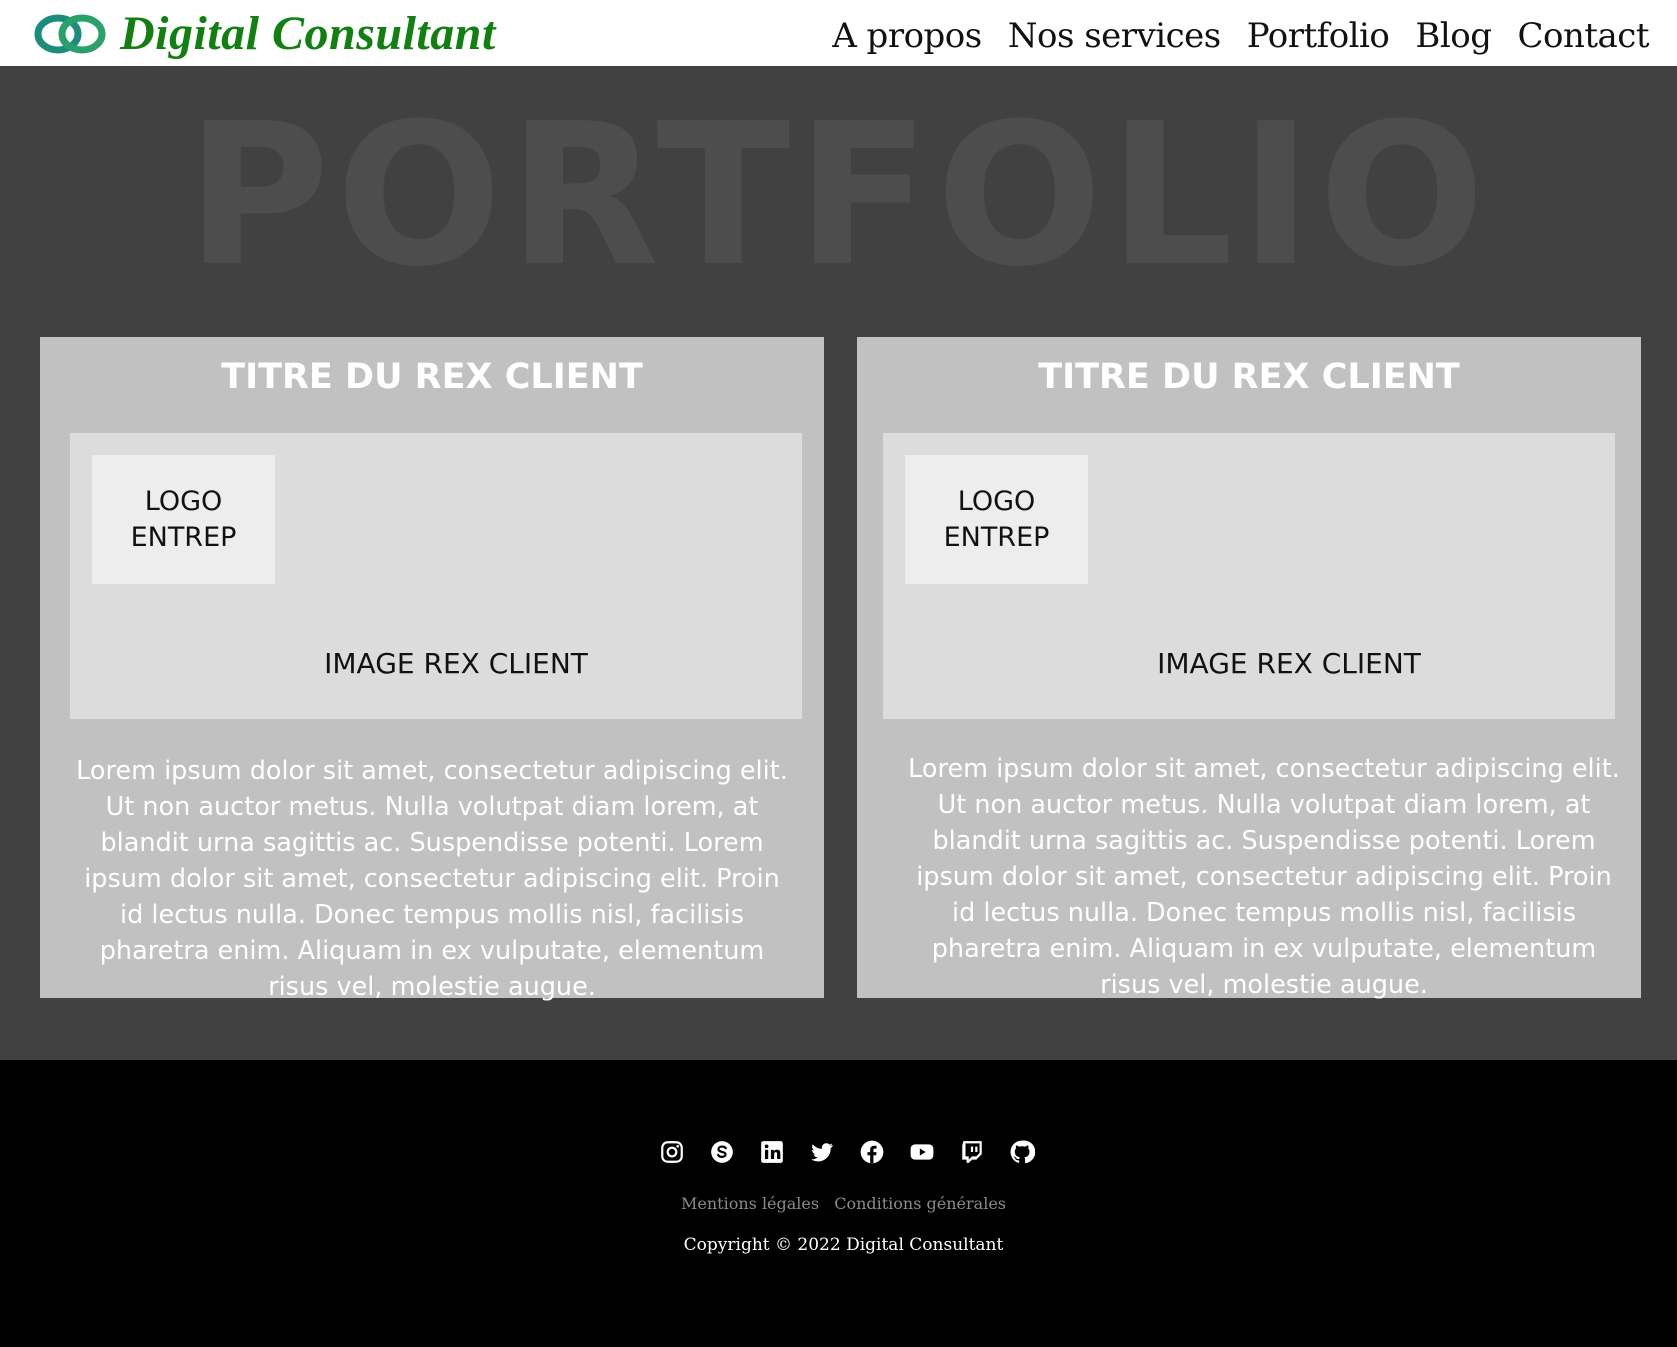  I want to click on legal-link-mentions: Mentions légales, so click(750, 1203).